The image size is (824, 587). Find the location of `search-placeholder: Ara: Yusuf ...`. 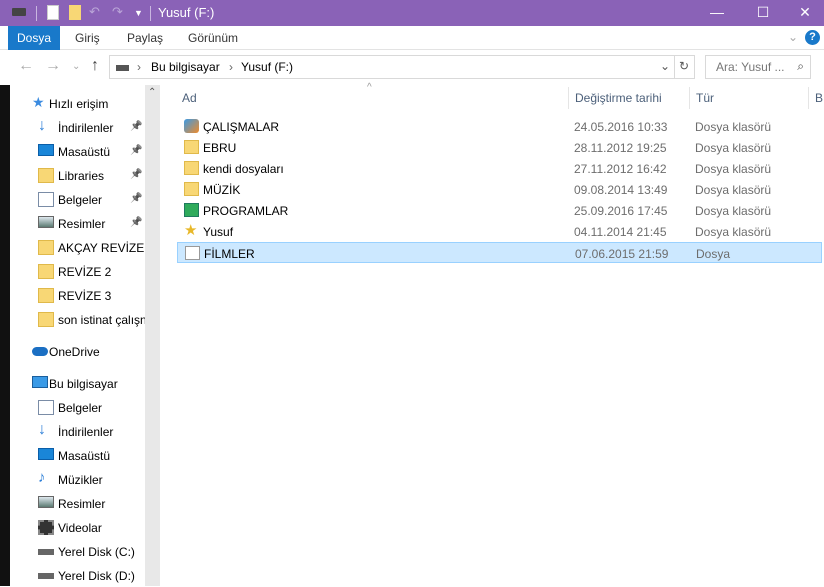

search-placeholder: Ara: Yusuf ... is located at coordinates (750, 67).